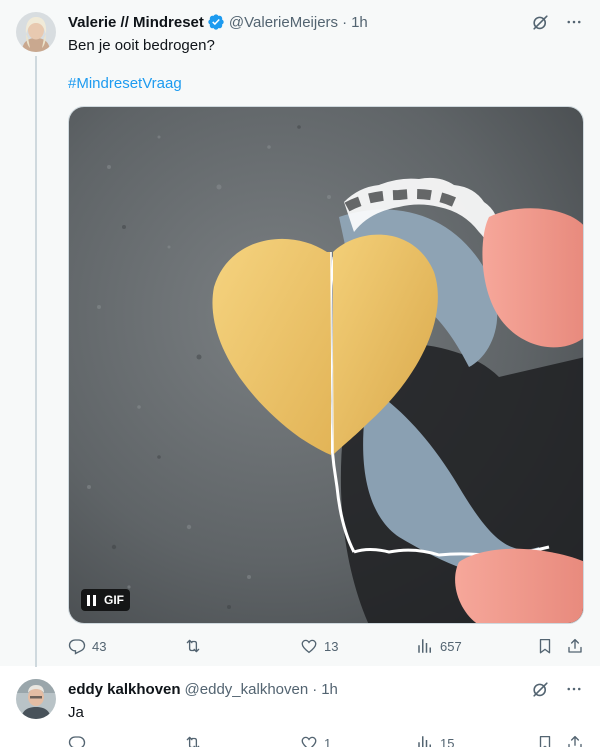 This screenshot has width=600, height=747. Describe the element at coordinates (99, 646) in the screenshot. I see `reply-count: 43` at that location.